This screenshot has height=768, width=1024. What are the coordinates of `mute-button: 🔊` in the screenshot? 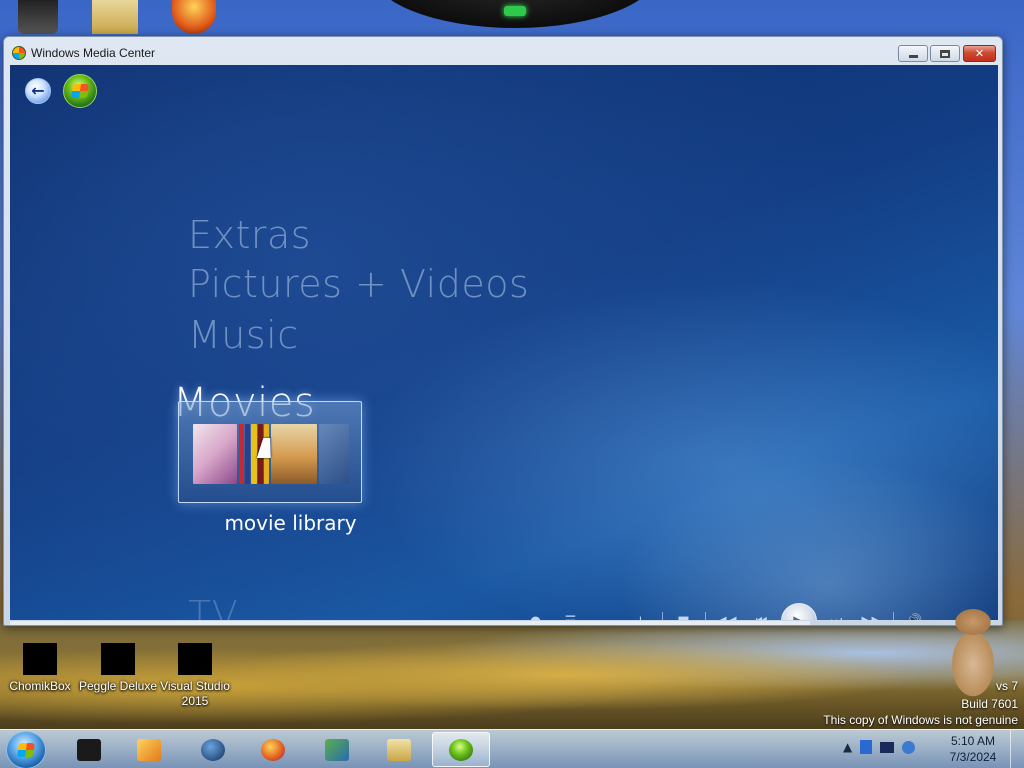 It's located at (914, 613).